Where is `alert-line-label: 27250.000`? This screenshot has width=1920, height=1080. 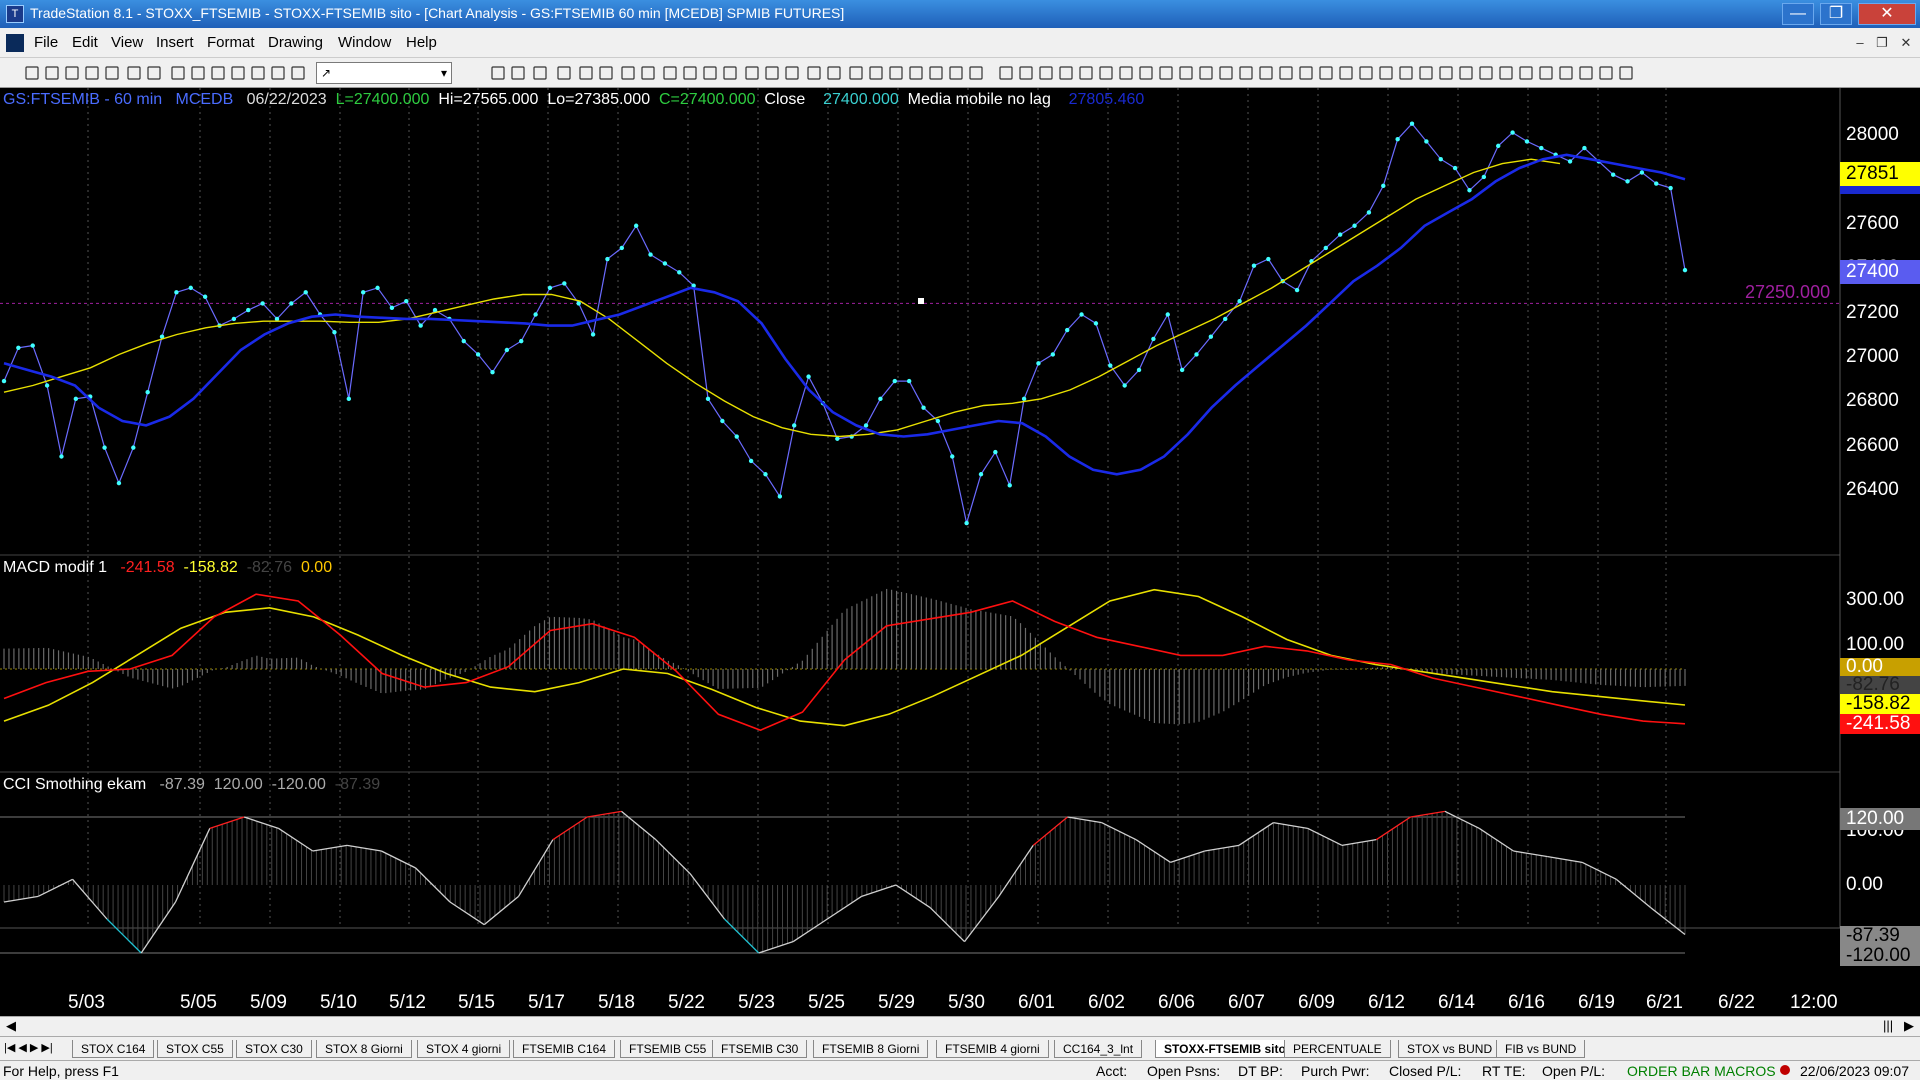 alert-line-label: 27250.000 is located at coordinates (1788, 292).